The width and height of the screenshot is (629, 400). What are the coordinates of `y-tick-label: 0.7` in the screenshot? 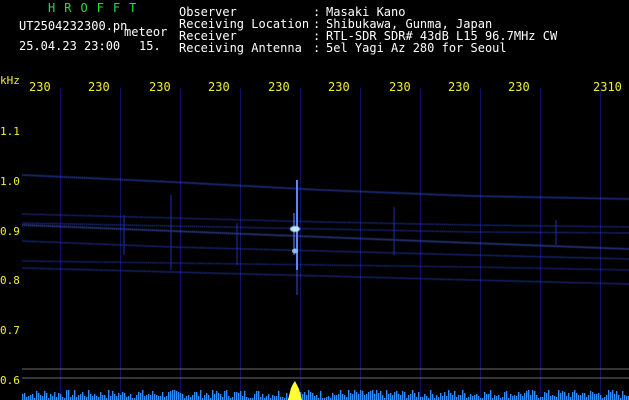 It's located at (10, 330).